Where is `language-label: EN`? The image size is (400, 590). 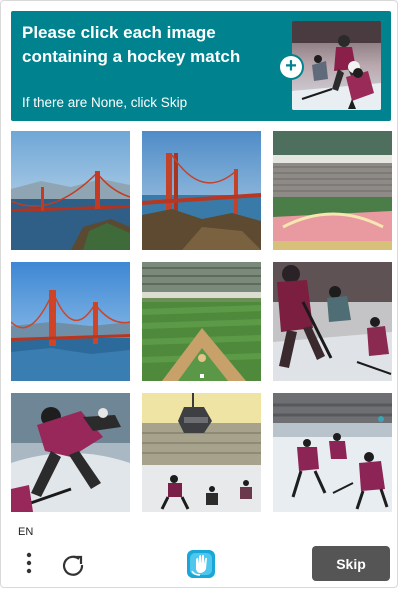 language-label: EN is located at coordinates (25, 532).